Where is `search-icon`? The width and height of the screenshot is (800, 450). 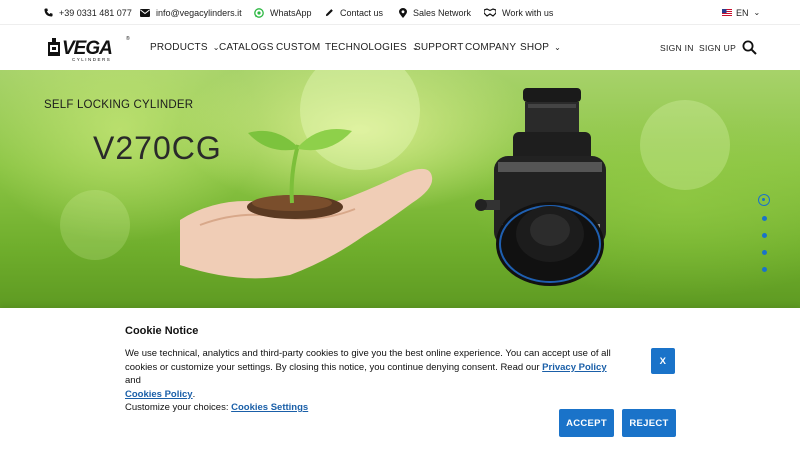 search-icon is located at coordinates (749, 47).